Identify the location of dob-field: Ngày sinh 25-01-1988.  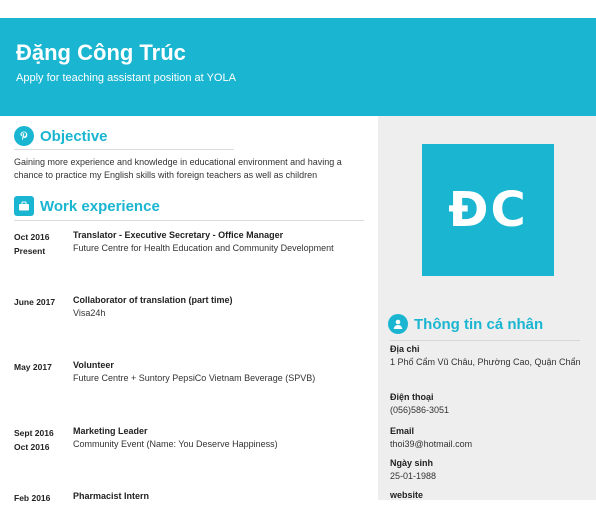
(490, 470).